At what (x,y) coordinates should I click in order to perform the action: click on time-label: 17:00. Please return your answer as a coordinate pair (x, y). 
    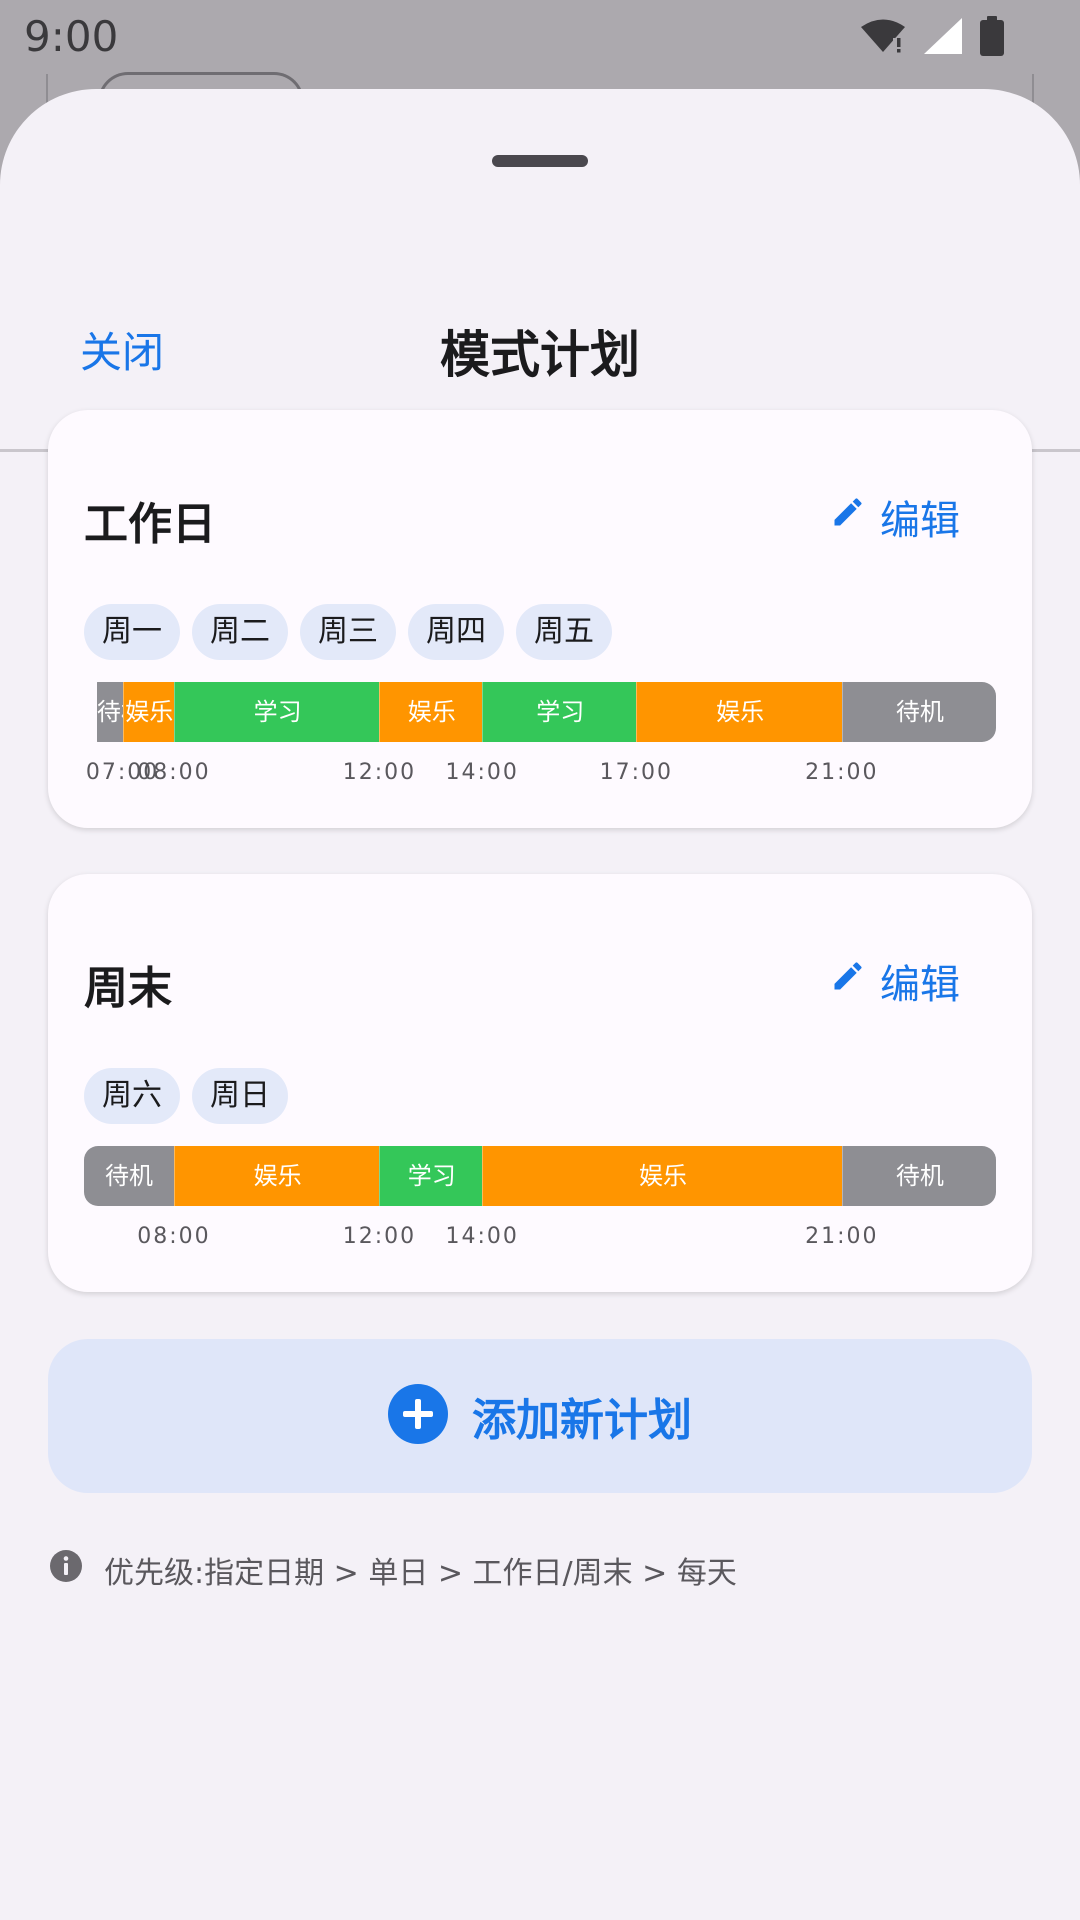
    Looking at the image, I should click on (636, 772).